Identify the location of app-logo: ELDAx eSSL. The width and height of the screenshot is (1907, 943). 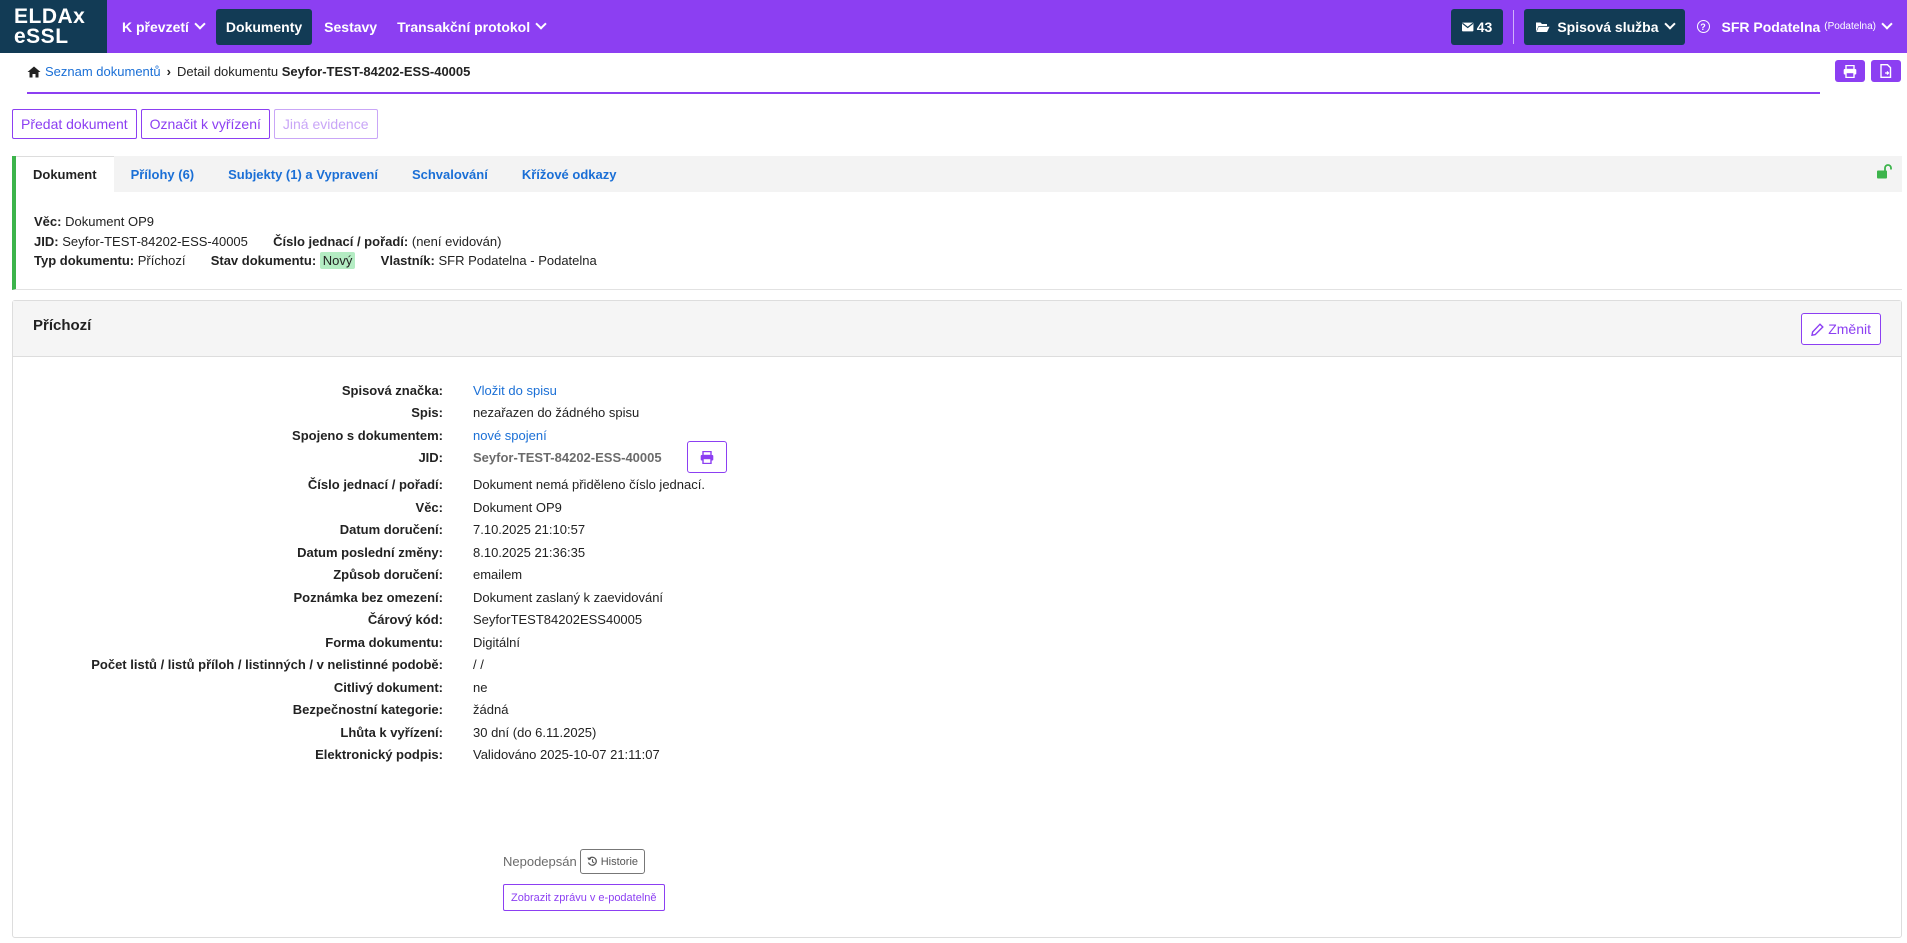
(53, 26).